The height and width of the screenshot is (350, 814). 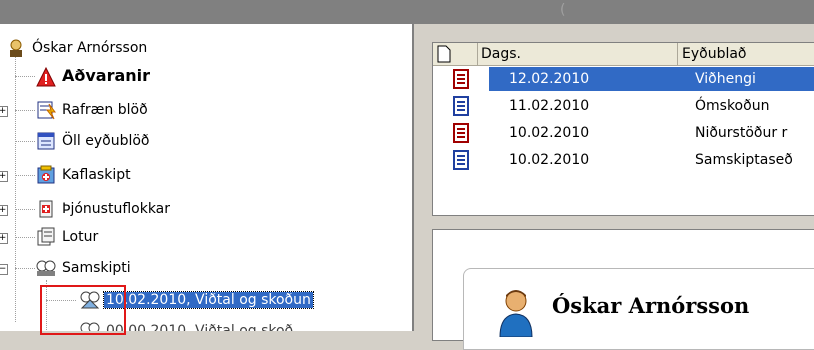 I want to click on patient-name: Óskar Arnórsson, so click(x=651, y=305).